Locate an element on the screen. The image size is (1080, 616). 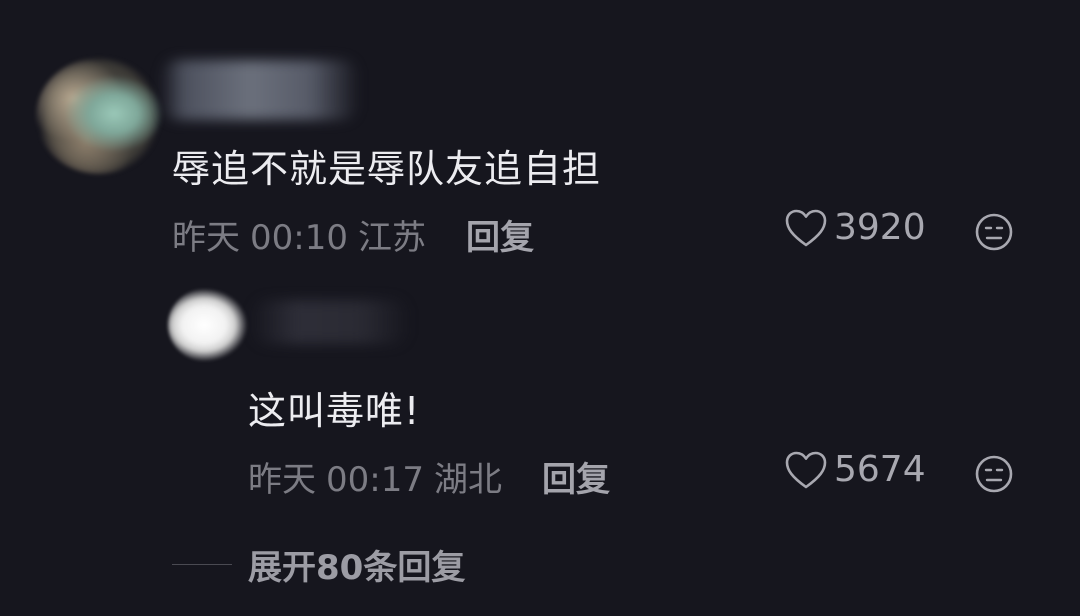
reply-meta: 昨天 00:17 湖北 is located at coordinates (380, 476).